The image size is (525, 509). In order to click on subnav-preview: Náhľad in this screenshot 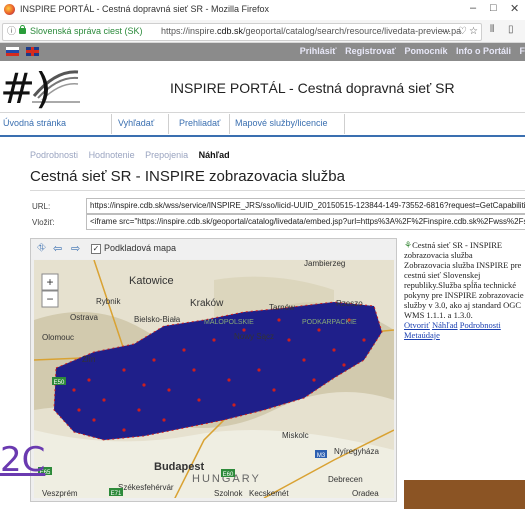, I will do `click(214, 155)`.